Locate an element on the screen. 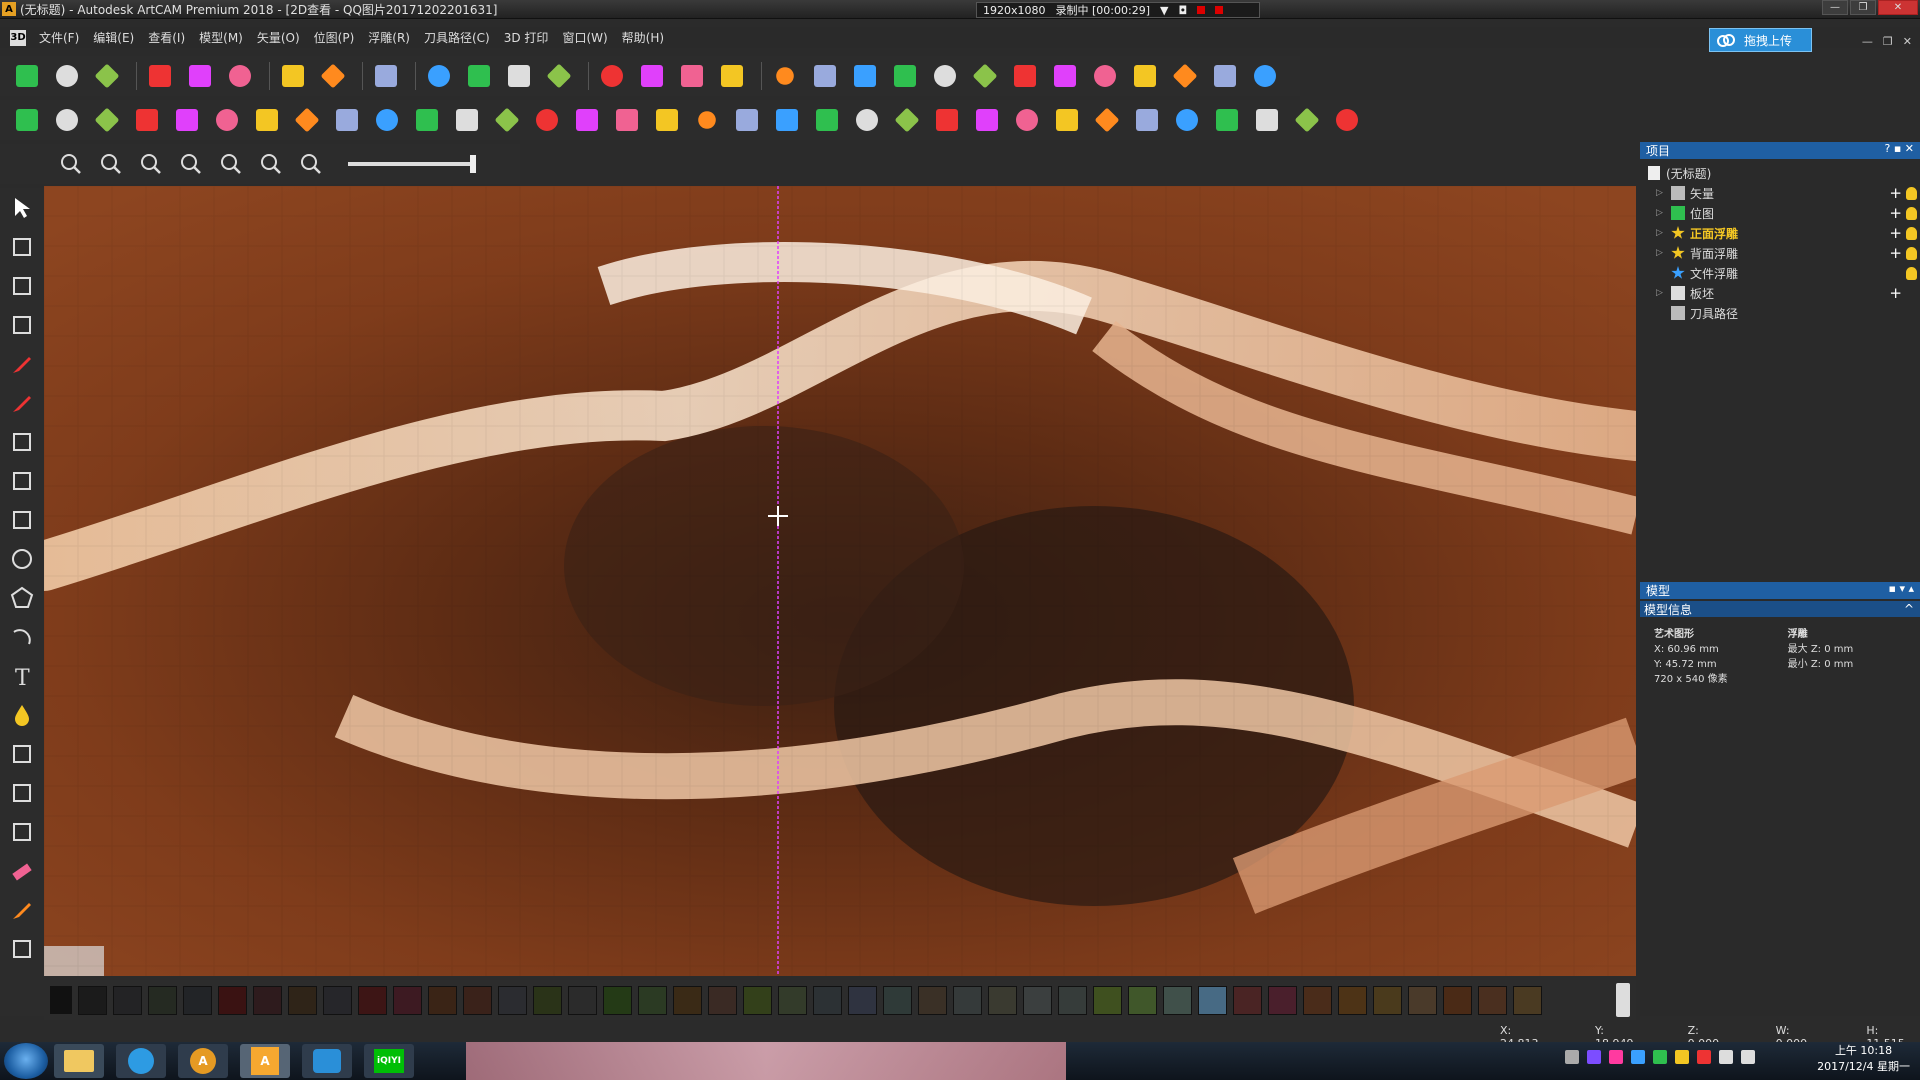  camera-icon: ◘ is located at coordinates (1182, 10).